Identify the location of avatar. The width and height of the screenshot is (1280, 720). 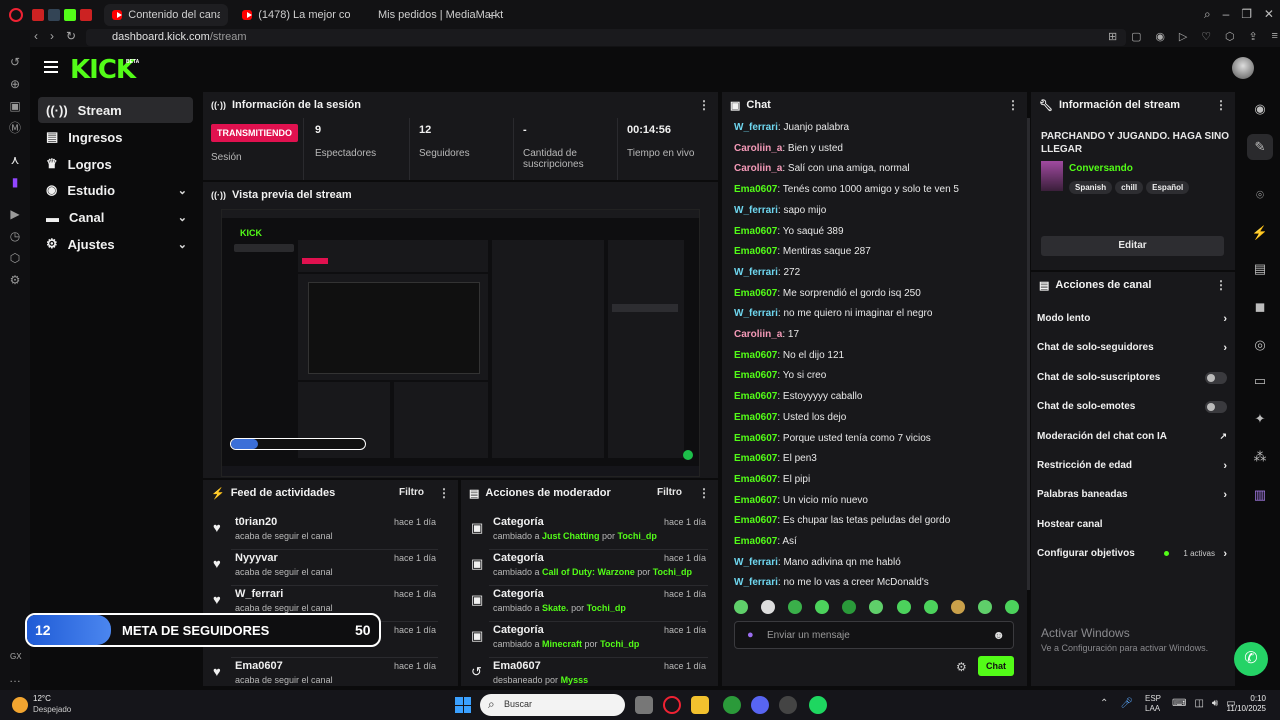
(1243, 68).